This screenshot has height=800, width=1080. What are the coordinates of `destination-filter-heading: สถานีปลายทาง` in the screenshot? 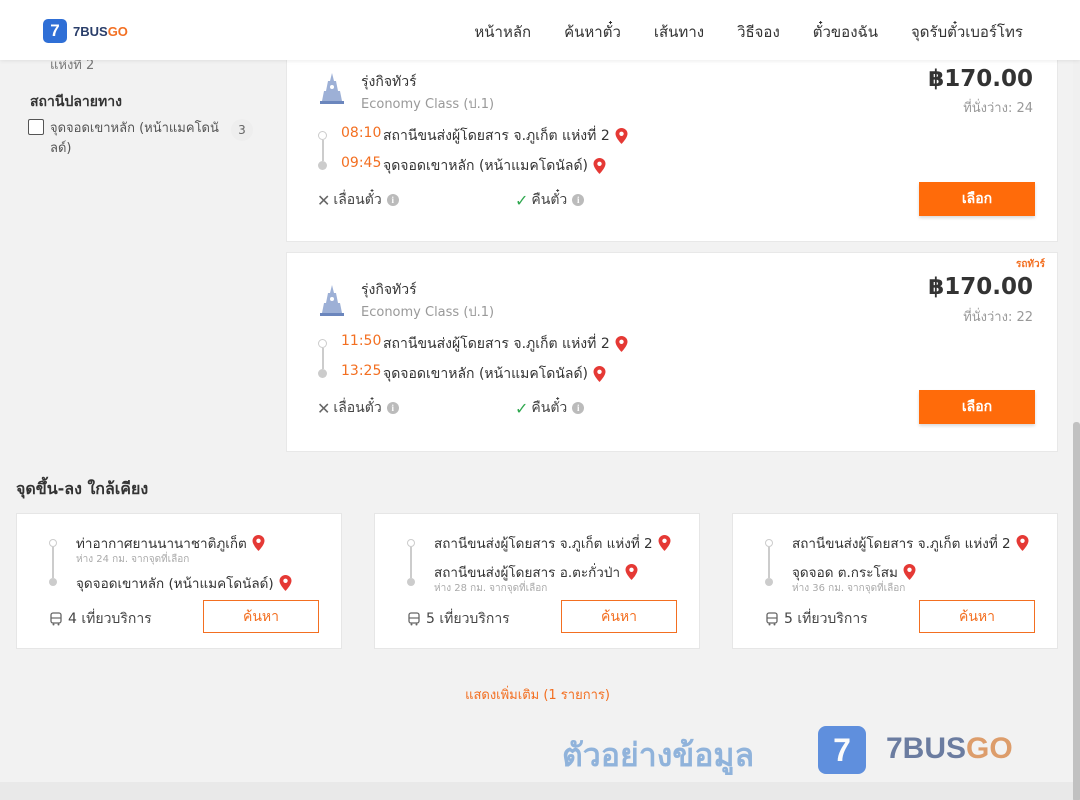 It's located at (76, 102).